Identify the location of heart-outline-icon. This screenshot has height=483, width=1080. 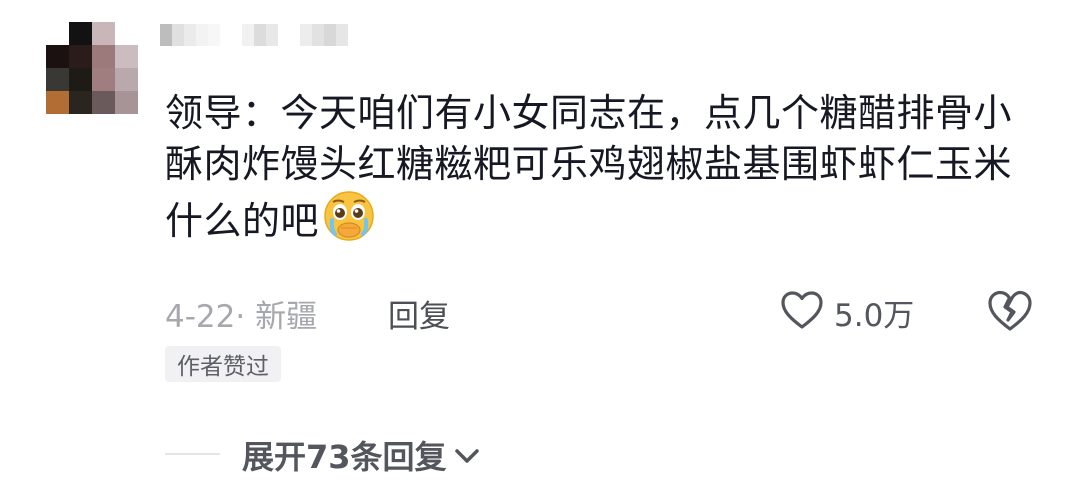
(802, 312).